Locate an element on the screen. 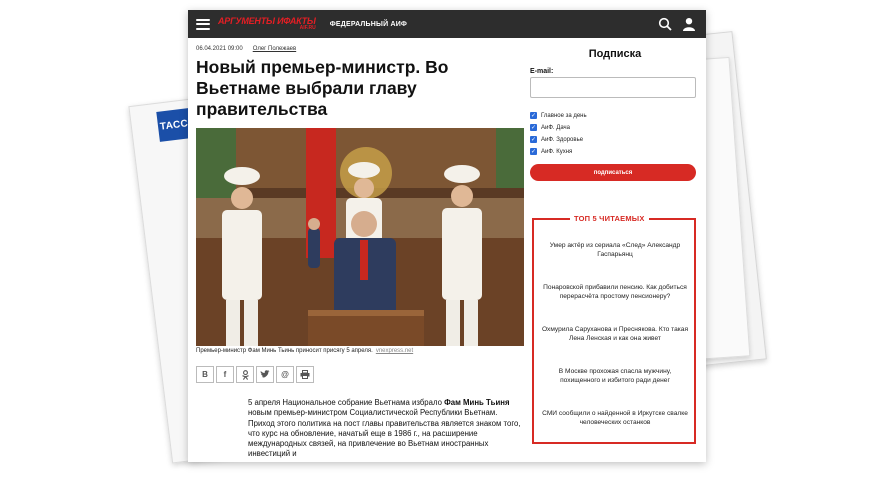 The height and width of the screenshot is (495, 880). facebook-icon: f is located at coordinates (225, 374).